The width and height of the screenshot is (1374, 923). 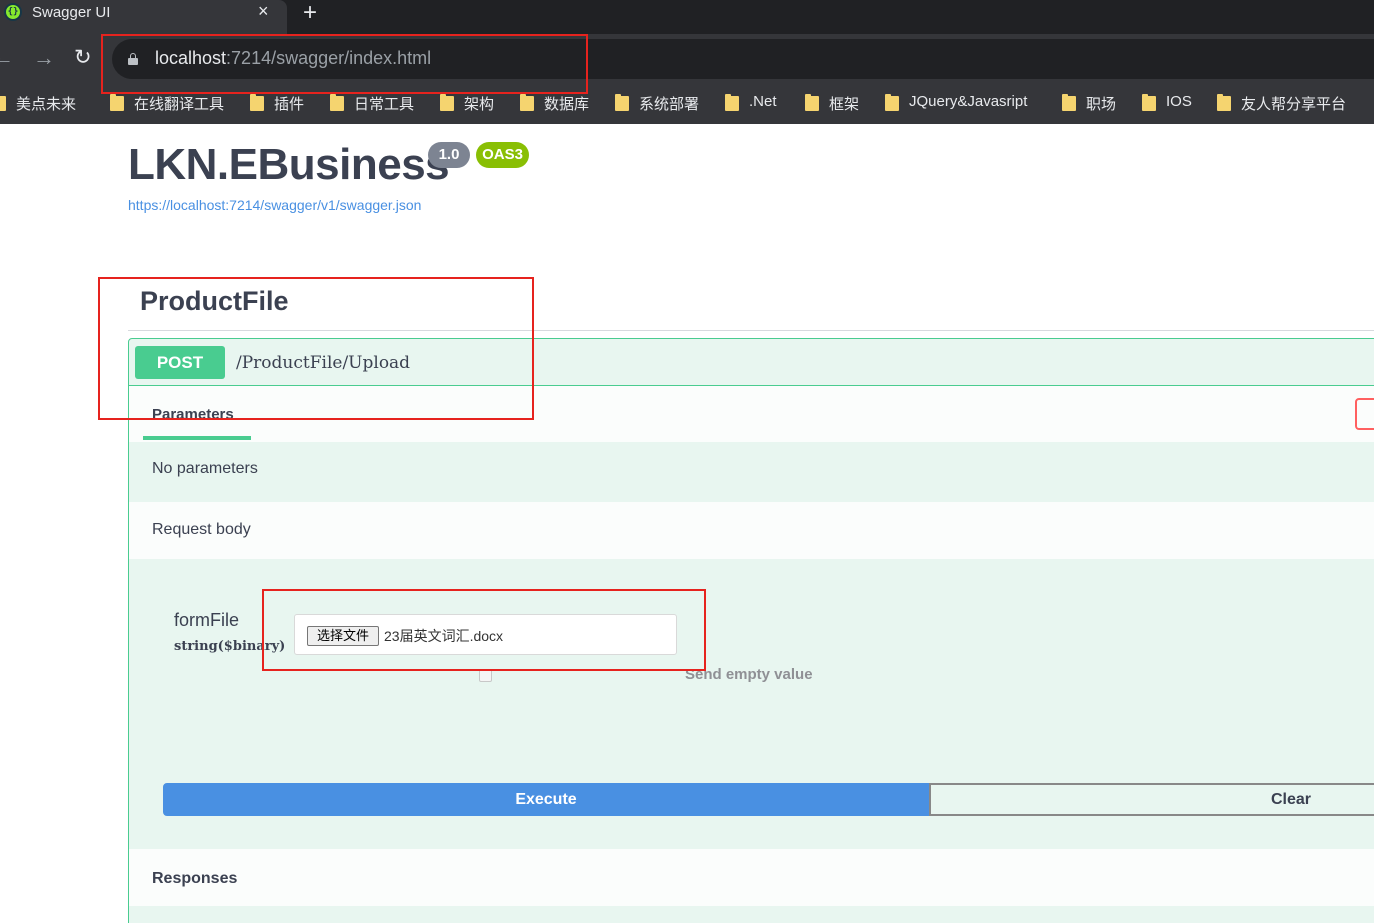 What do you see at coordinates (687, 17) in the screenshot?
I see `tab-strip: {} Swagger UI × +` at bounding box center [687, 17].